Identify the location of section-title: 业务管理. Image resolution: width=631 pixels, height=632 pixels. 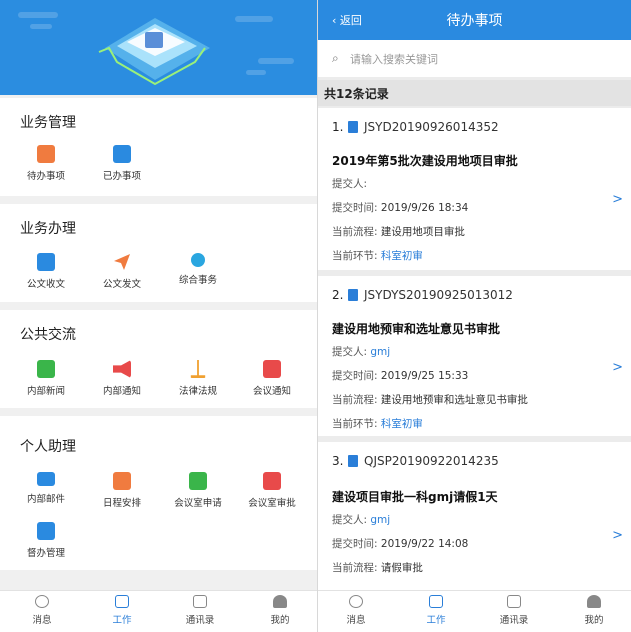
(48, 123).